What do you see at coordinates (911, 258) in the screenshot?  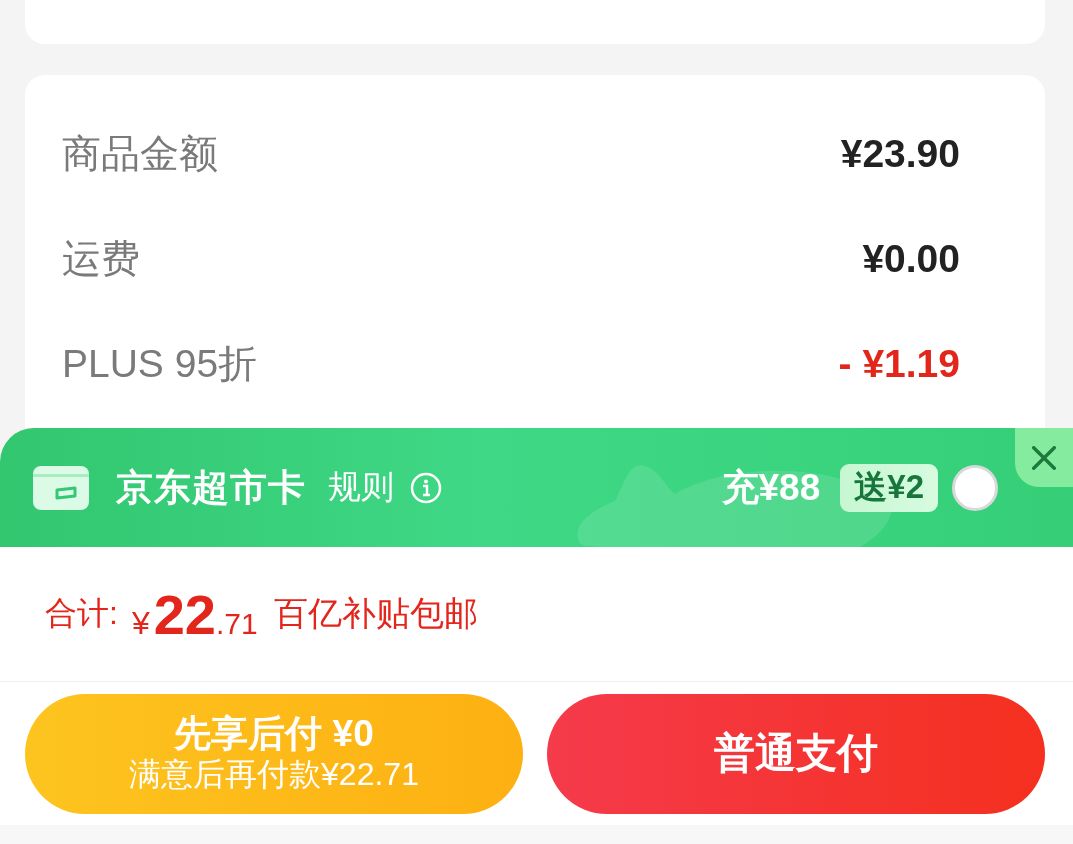 I see `summary-value: ¥0.00` at bounding box center [911, 258].